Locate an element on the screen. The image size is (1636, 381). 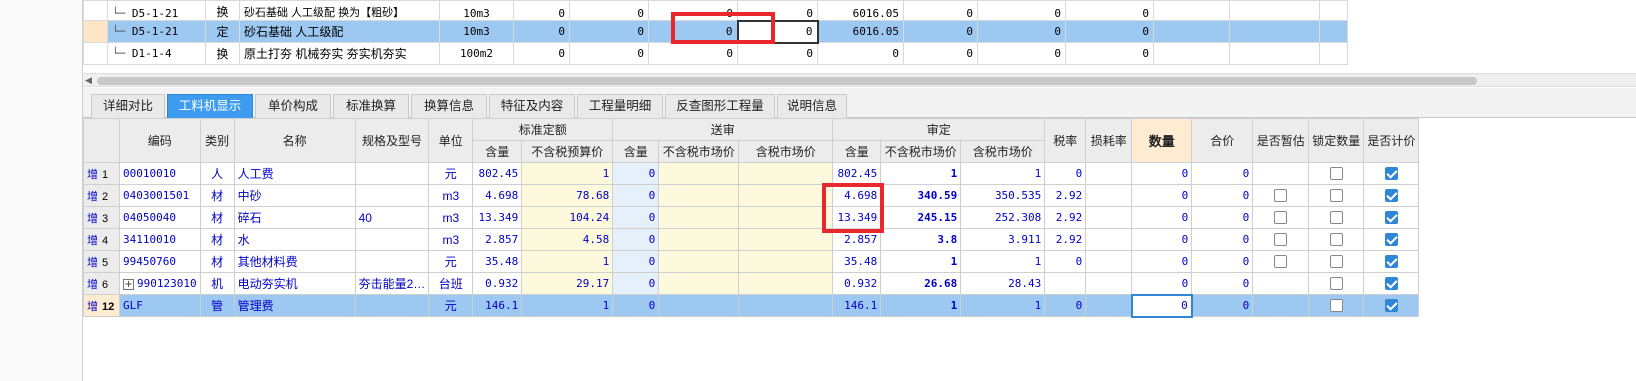
approved-content: 2.857 is located at coordinates (857, 239).